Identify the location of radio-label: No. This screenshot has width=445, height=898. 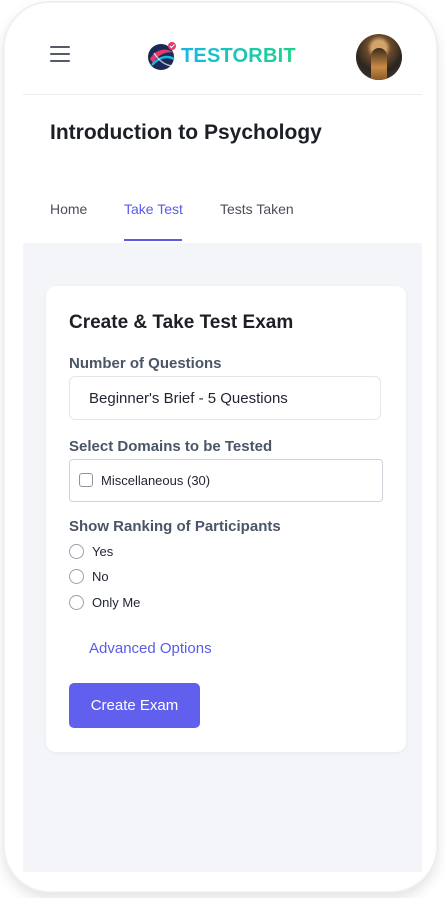
(100, 576).